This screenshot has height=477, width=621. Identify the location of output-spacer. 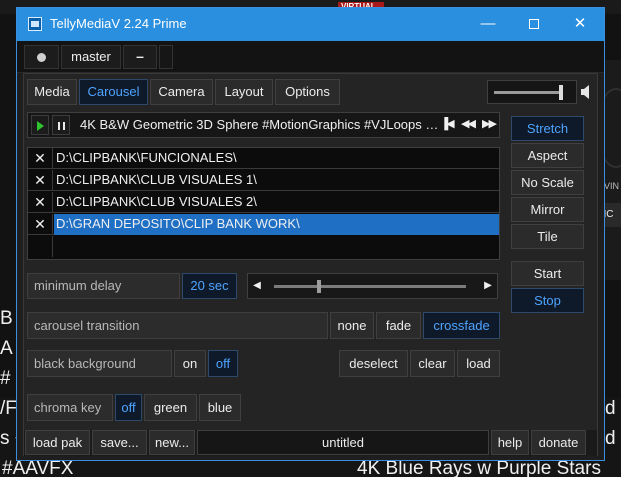
(166, 57).